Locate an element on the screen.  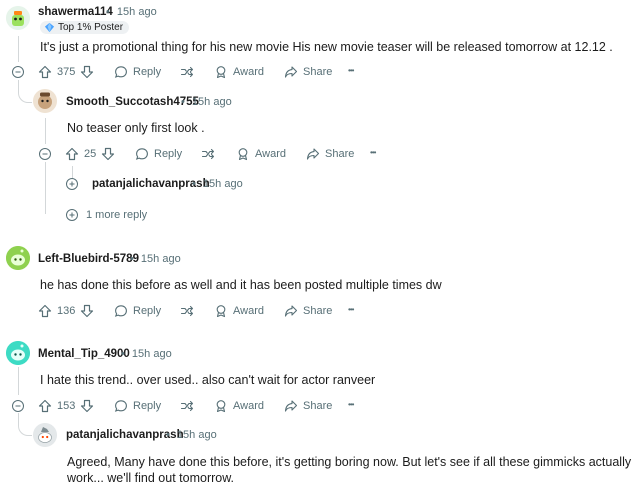
comment-username: Mental_Tip_4900 is located at coordinates (84, 354).